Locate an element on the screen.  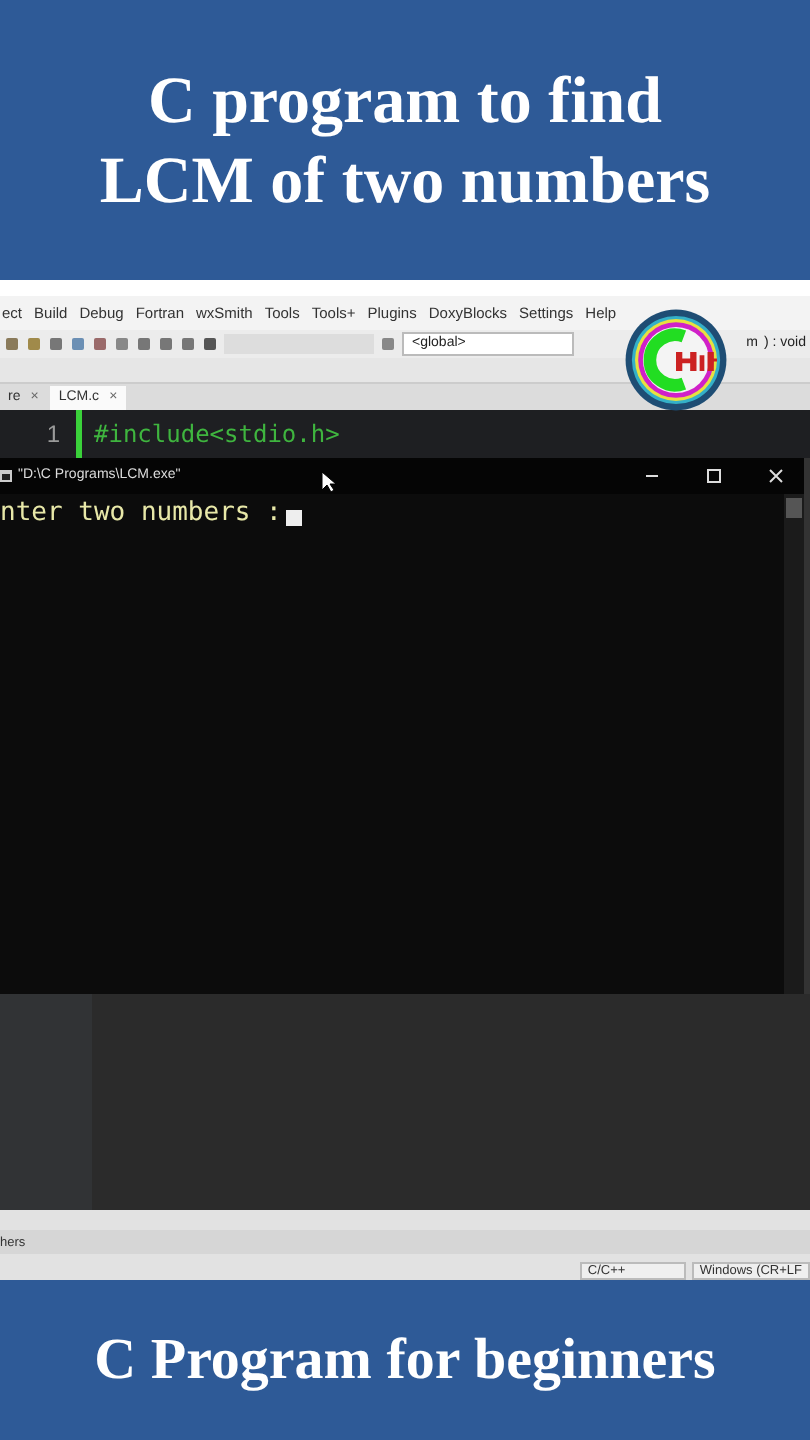
code-line: #include<stdio.h> is located at coordinates (217, 433).